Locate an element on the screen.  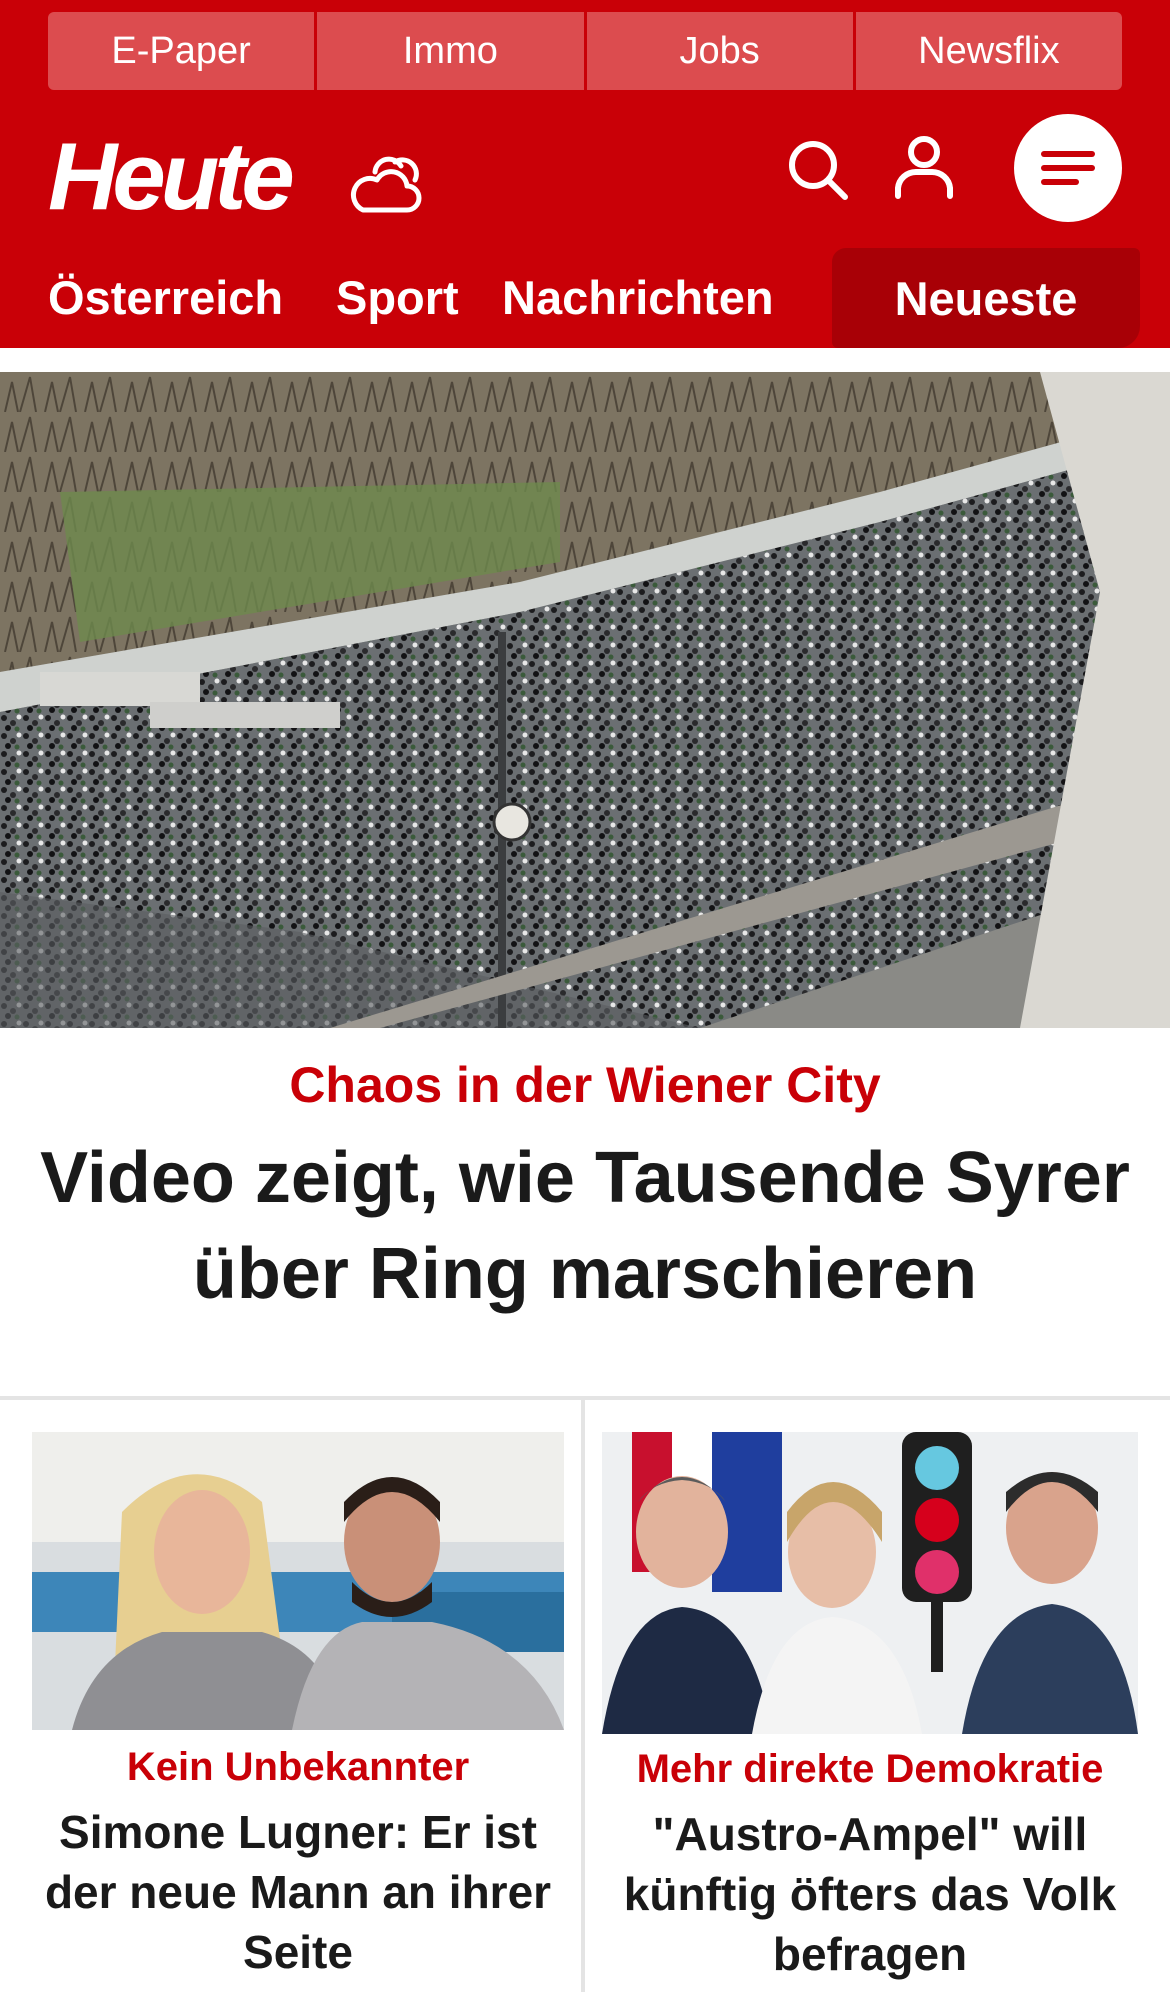
card-photo-ampel is located at coordinates (870, 1583).